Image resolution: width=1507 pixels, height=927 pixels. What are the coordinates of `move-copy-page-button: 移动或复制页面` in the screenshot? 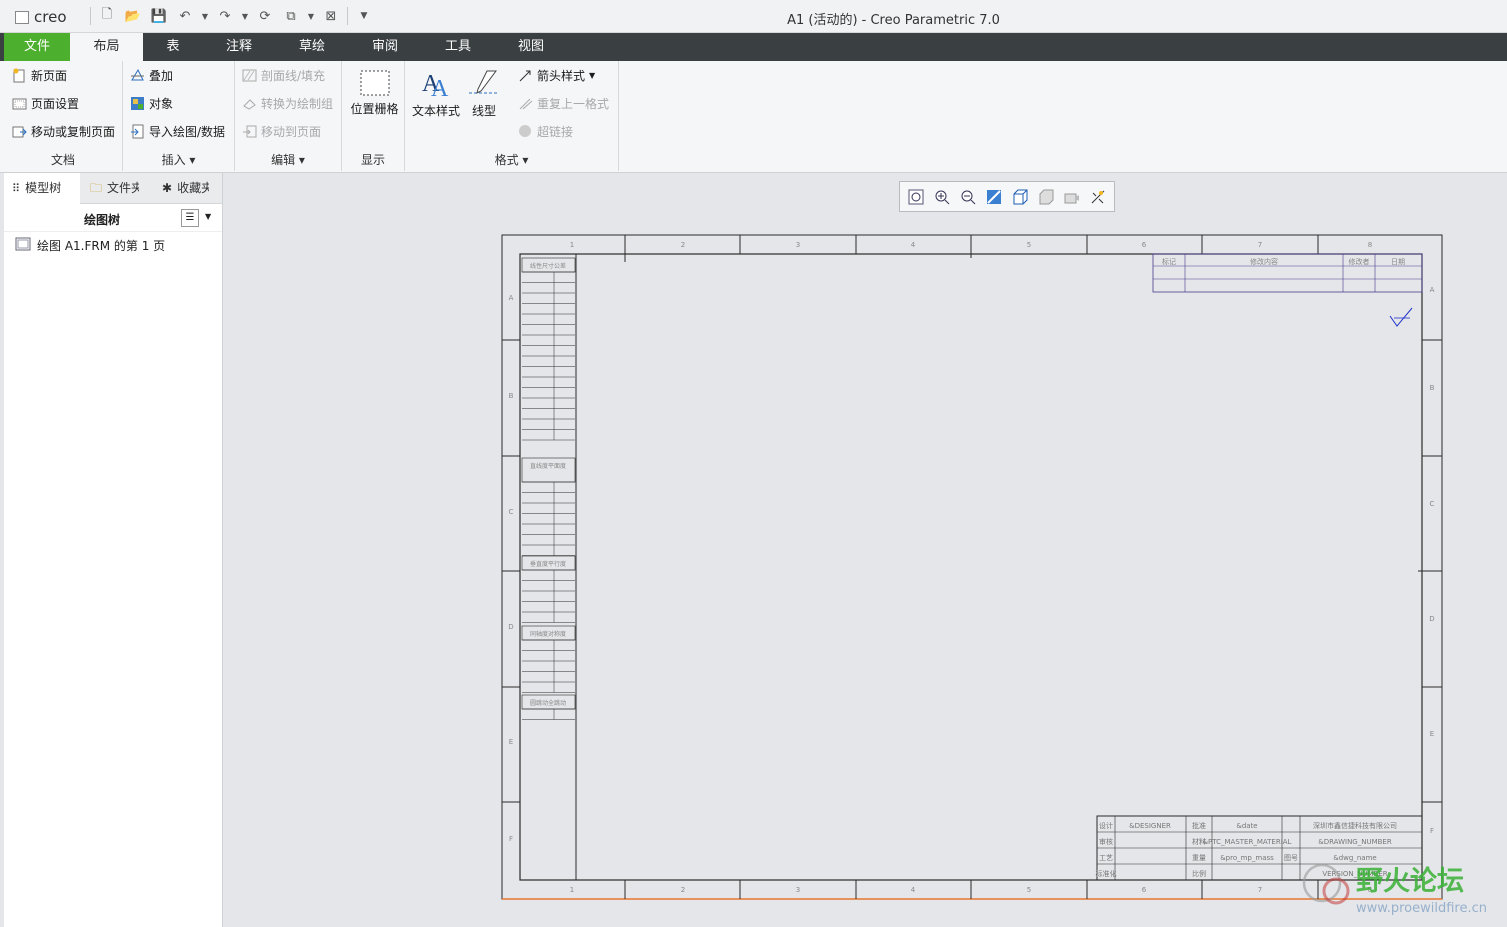 It's located at (63, 131).